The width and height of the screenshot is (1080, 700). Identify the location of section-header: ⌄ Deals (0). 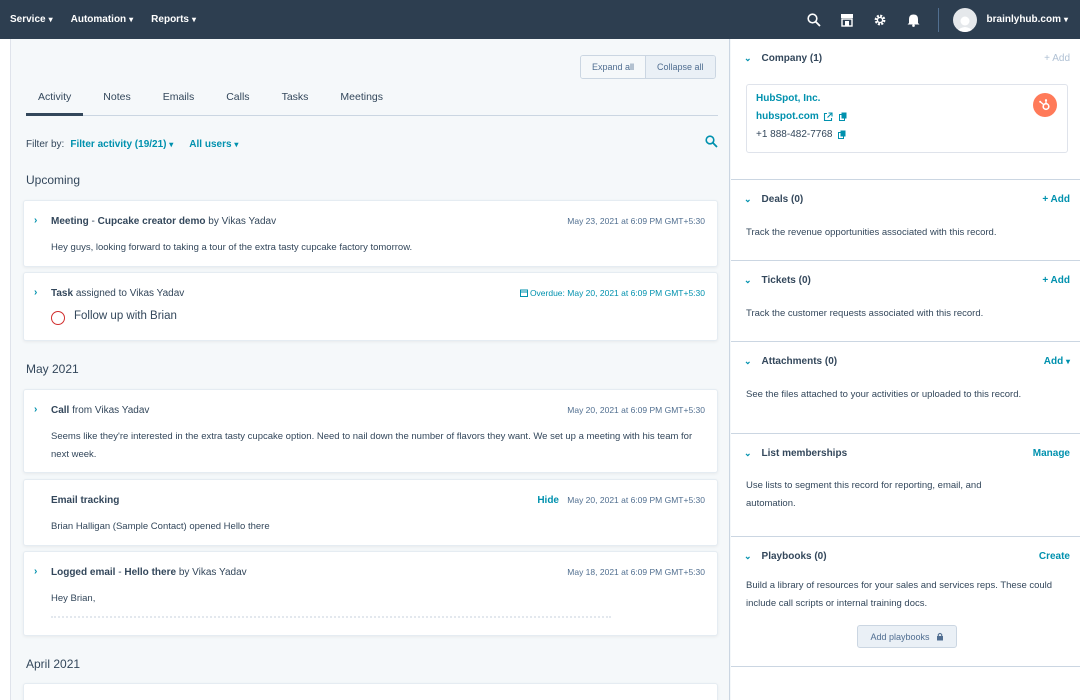
(773, 199).